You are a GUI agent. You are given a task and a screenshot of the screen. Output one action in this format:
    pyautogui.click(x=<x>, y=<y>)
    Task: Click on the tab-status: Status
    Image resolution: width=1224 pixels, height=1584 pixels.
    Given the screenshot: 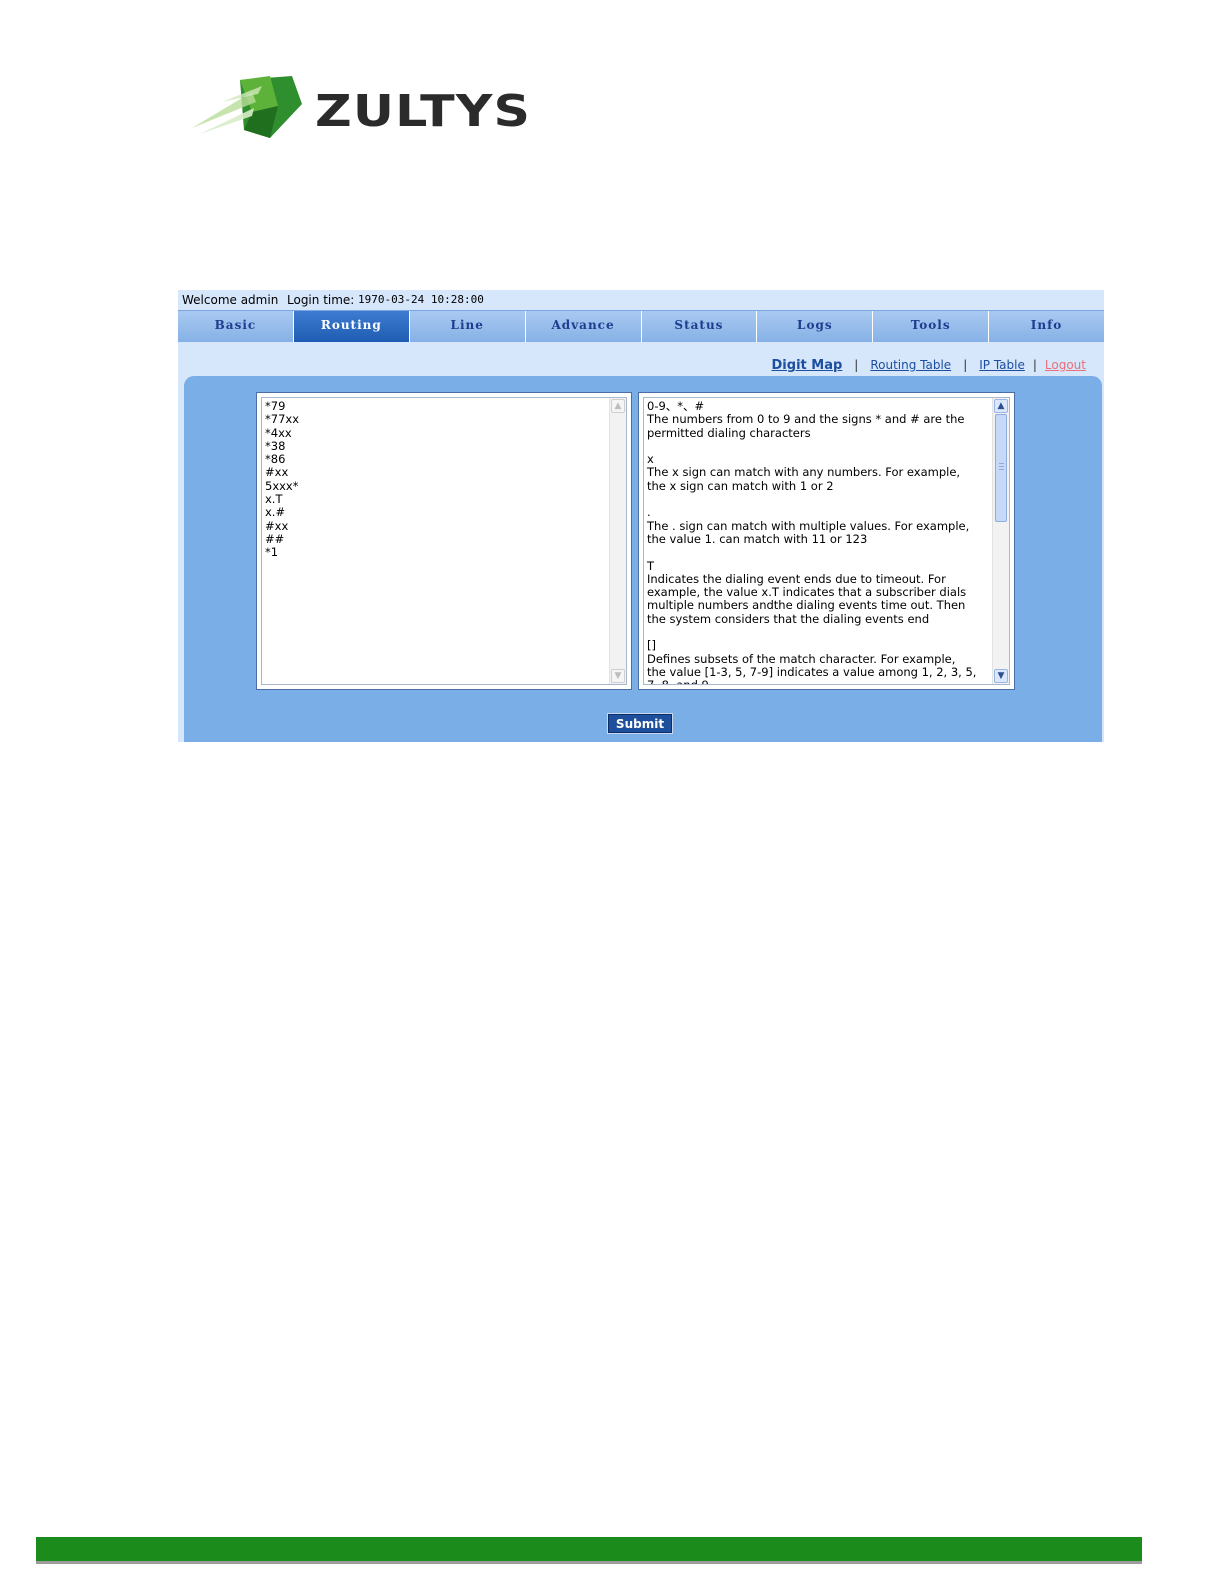 What is the action you would take?
    pyautogui.click(x=700, y=326)
    